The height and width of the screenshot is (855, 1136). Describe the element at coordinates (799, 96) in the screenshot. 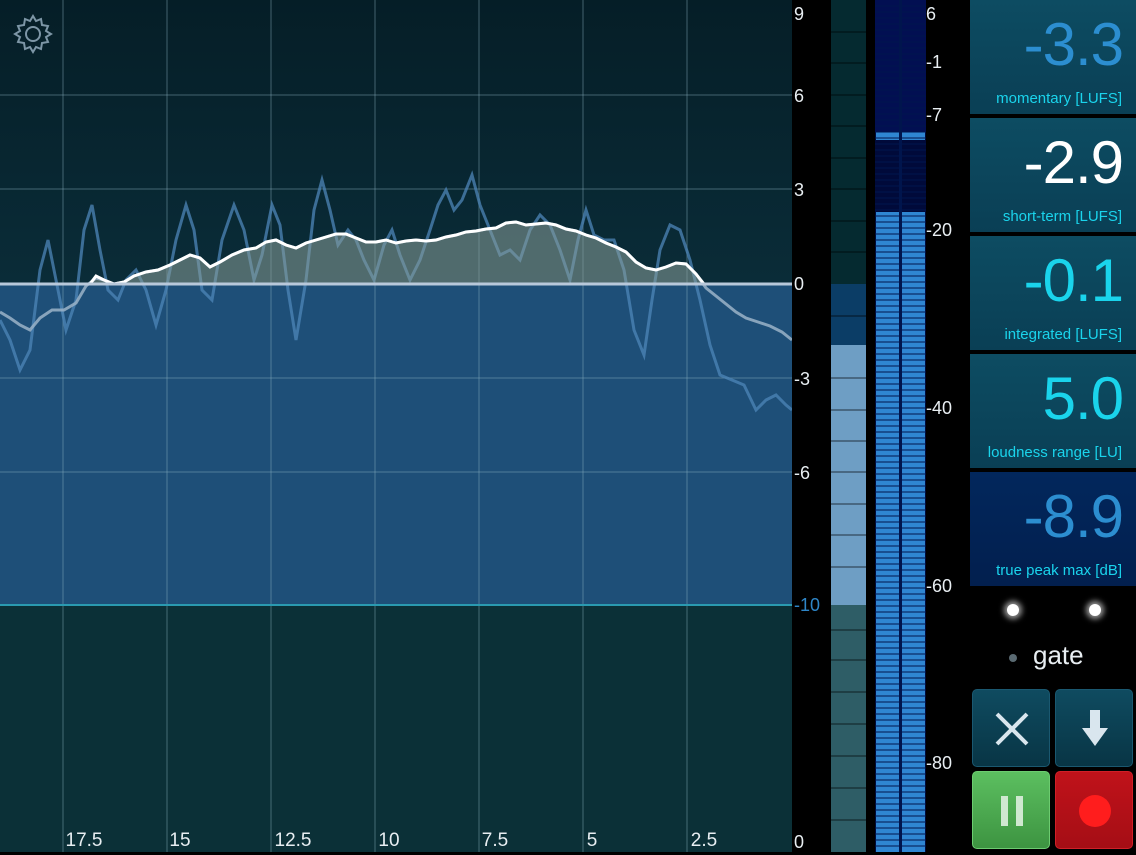

I see `y-tick-label: 6` at that location.